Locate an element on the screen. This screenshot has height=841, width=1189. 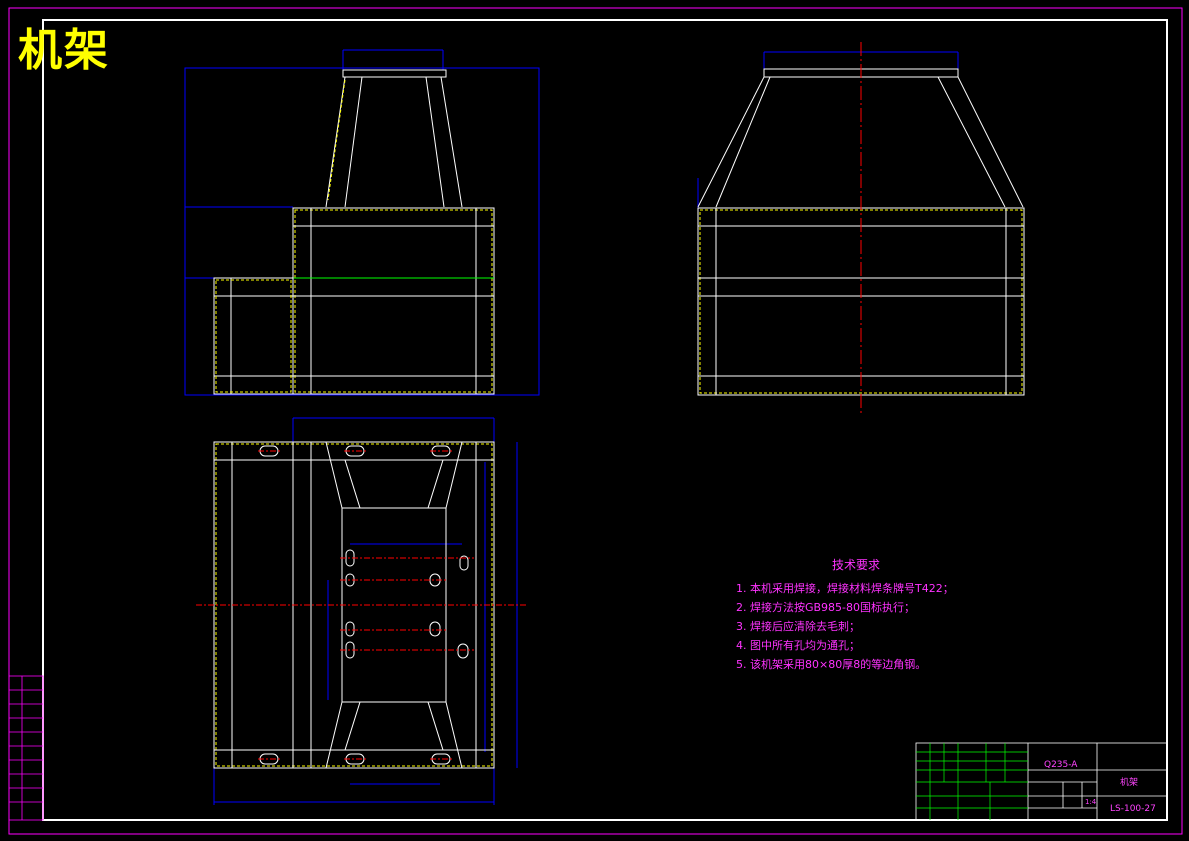
requirement-item: 1. 本机采用焊接，焊接材料焊条牌号T422； is located at coordinates (845, 588).